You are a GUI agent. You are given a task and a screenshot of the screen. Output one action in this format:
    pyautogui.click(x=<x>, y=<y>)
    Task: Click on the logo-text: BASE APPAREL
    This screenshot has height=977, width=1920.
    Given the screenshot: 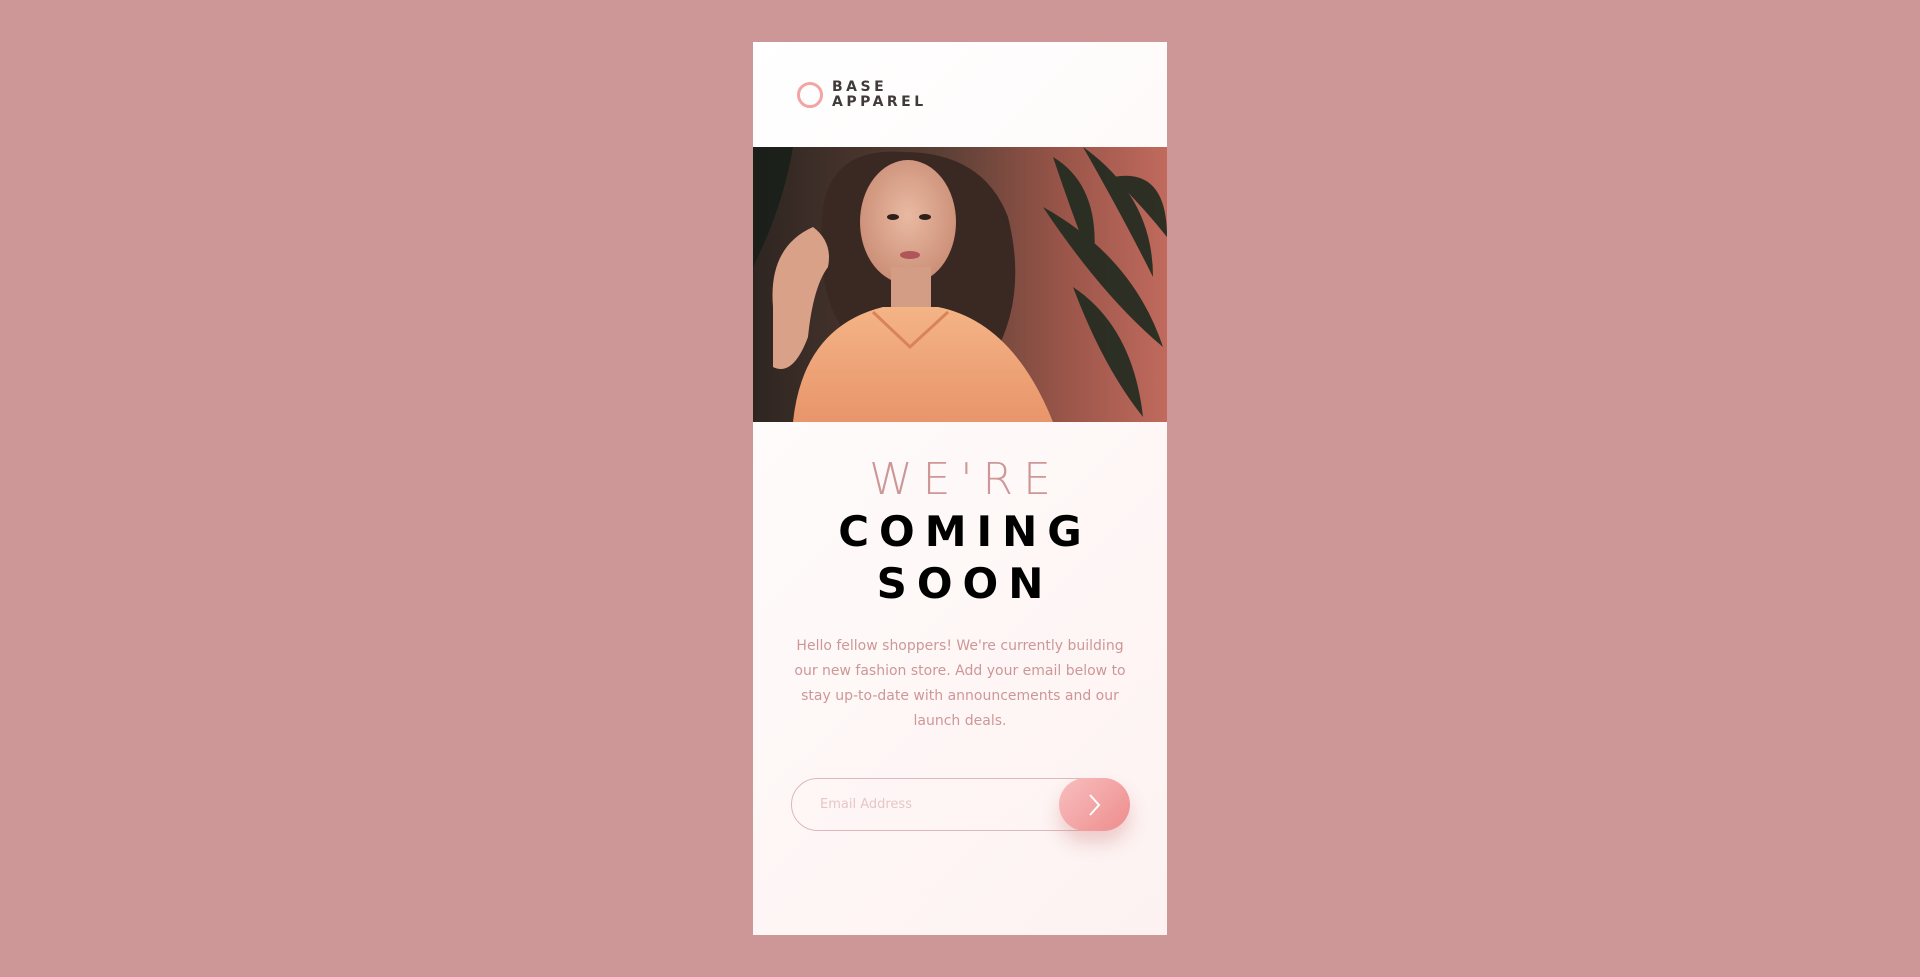 What is the action you would take?
    pyautogui.click(x=879, y=95)
    